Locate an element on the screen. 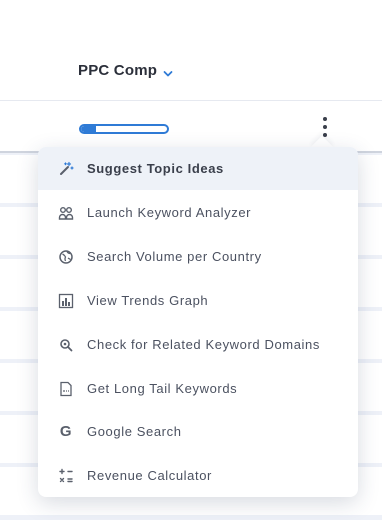 The height and width of the screenshot is (520, 382). menu-item-launch-keyword-analyzer: Launch Keyword Analyzer is located at coordinates (198, 212).